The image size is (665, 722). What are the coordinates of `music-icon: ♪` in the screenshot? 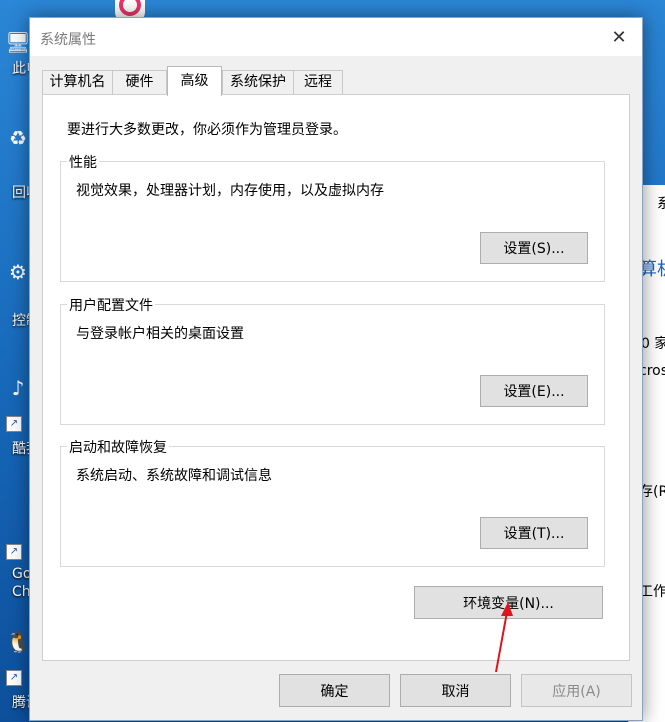 It's located at (18, 388).